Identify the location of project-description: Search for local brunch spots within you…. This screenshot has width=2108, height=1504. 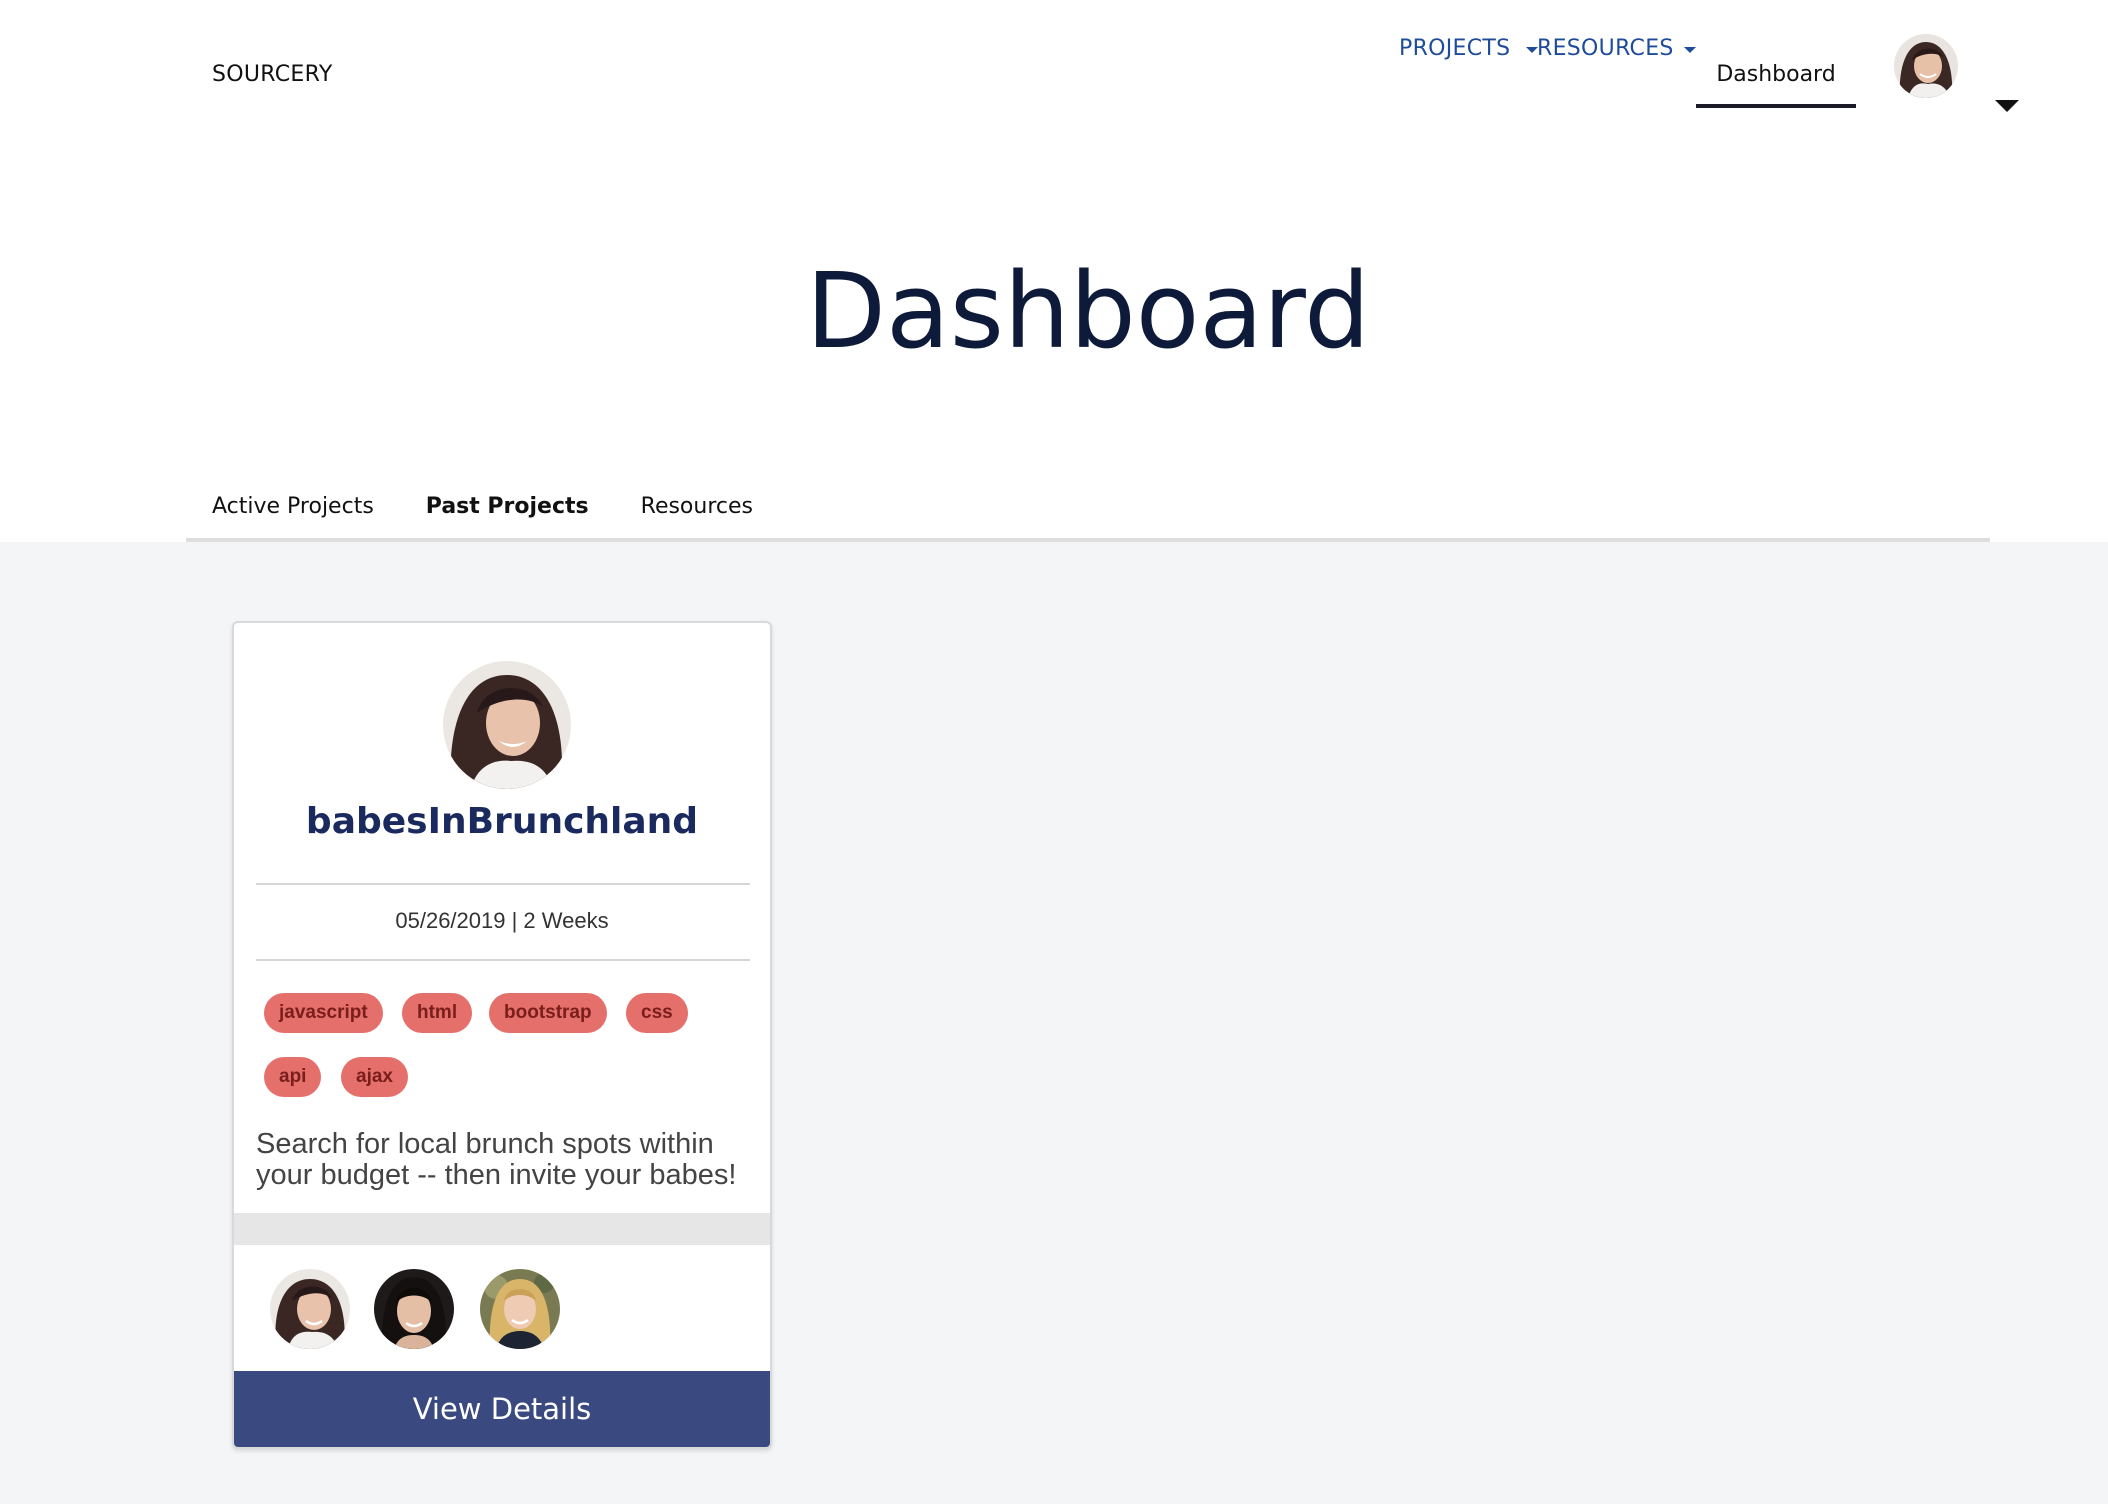
(496, 1159).